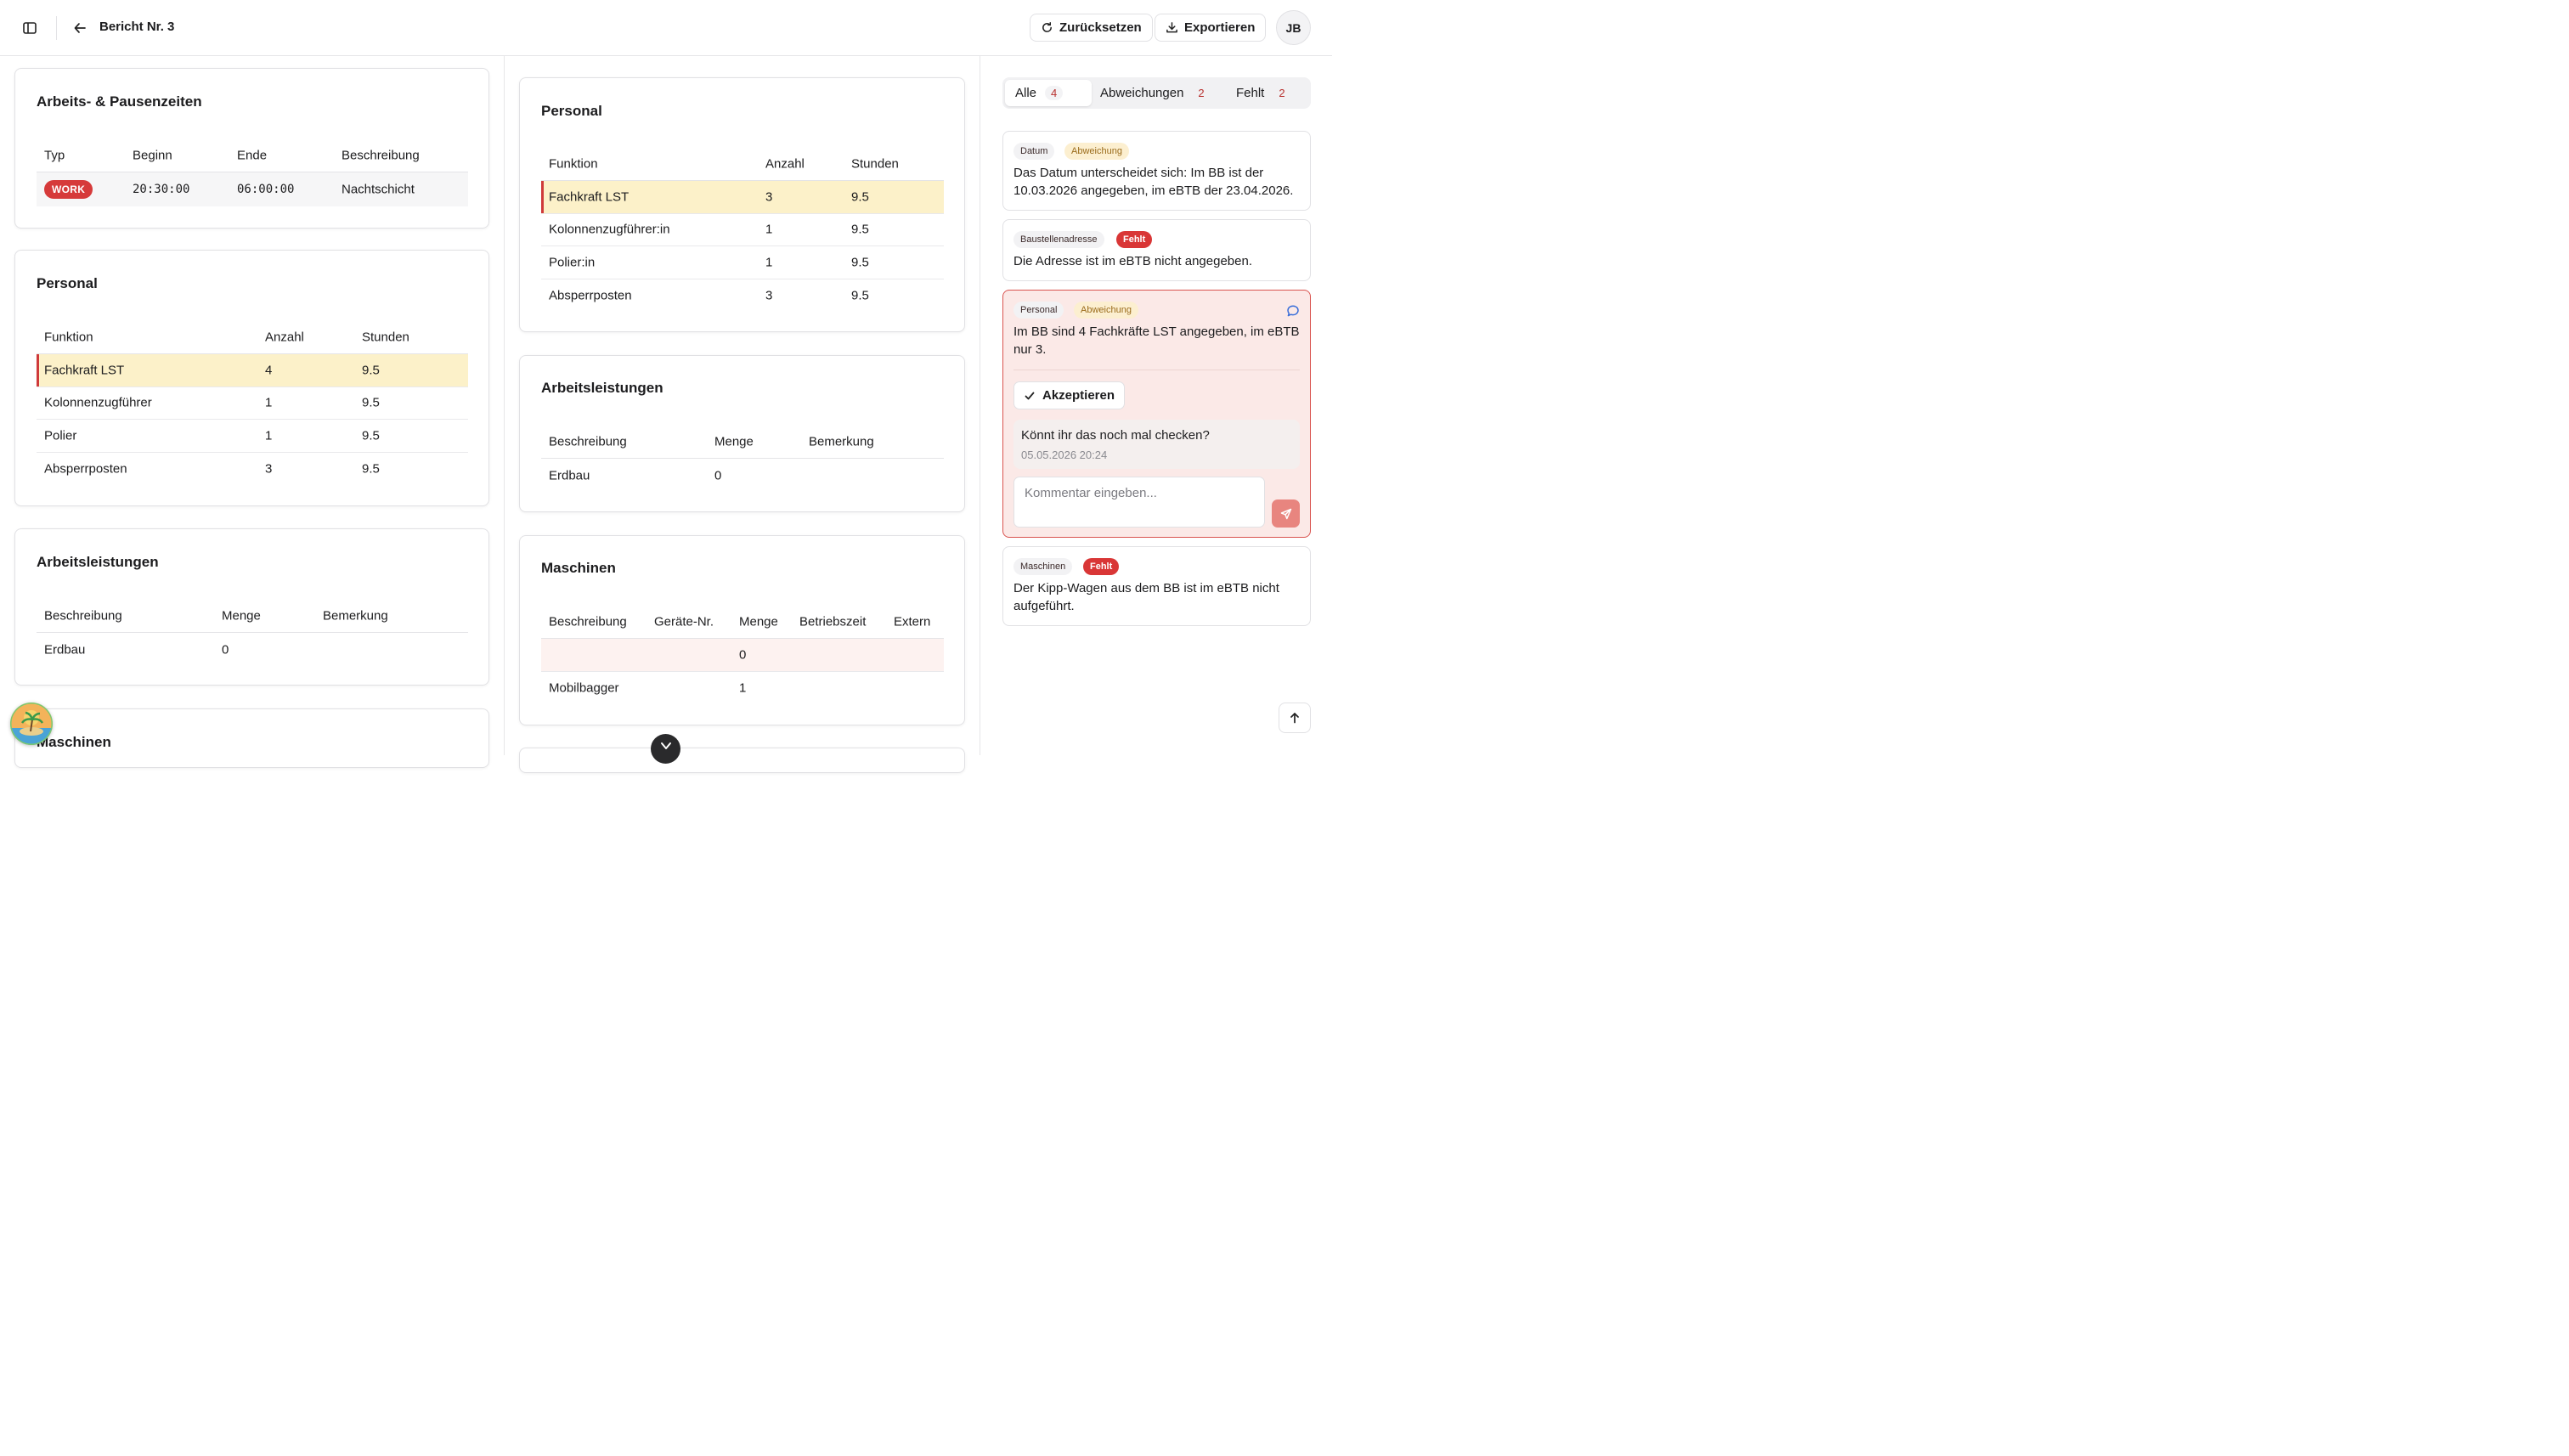  What do you see at coordinates (1294, 28) in the screenshot?
I see `user-avatar: JB` at bounding box center [1294, 28].